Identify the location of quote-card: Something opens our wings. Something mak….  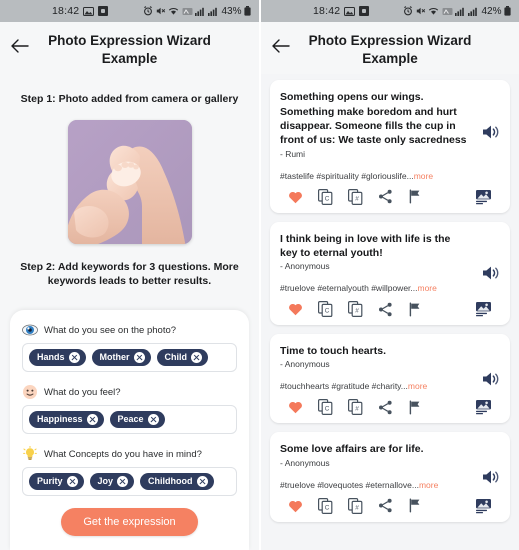
(390, 146).